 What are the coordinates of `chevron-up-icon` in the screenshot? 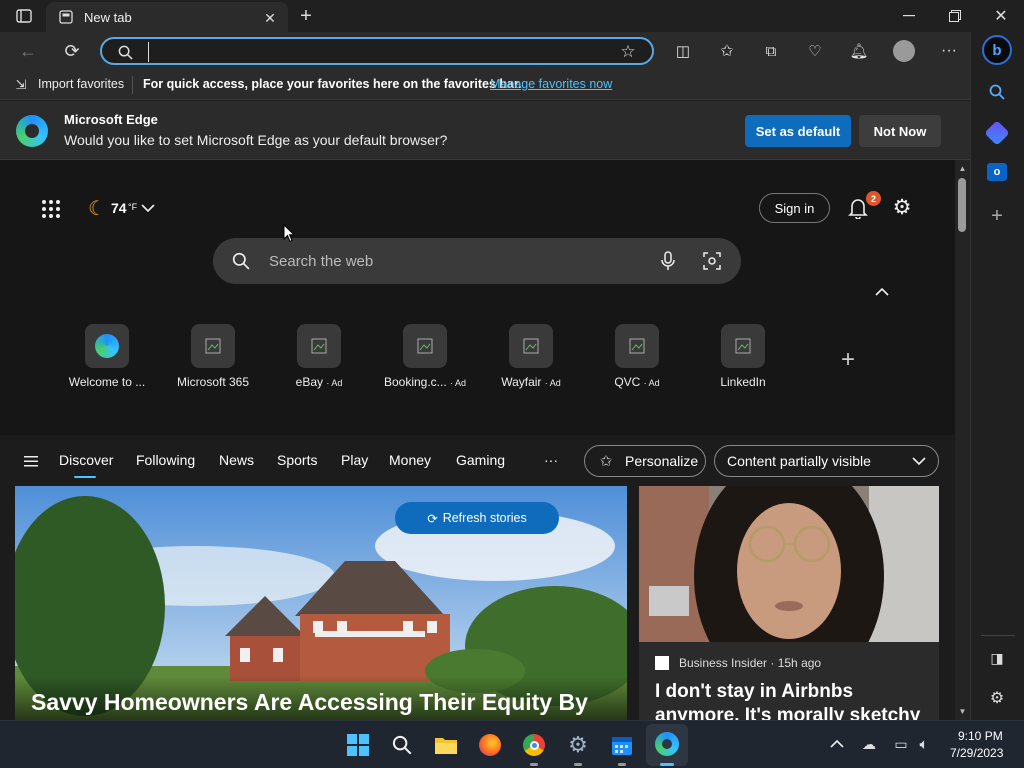 It's located at (882, 292).